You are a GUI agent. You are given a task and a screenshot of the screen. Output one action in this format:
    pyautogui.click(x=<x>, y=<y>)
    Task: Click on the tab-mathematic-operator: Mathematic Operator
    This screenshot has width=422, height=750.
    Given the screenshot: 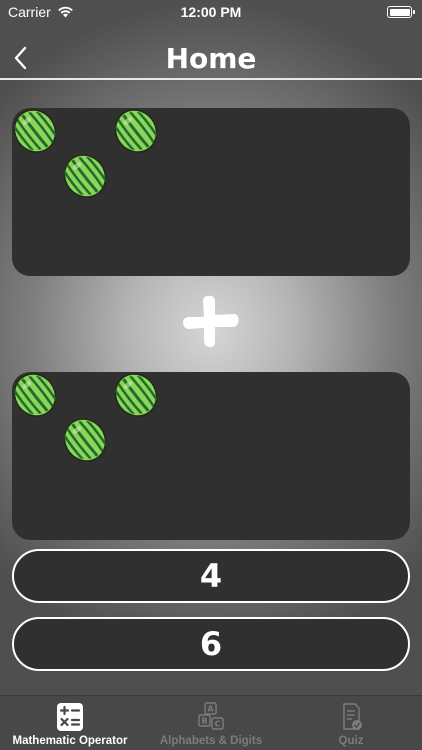 What is the action you would take?
    pyautogui.click(x=70, y=723)
    